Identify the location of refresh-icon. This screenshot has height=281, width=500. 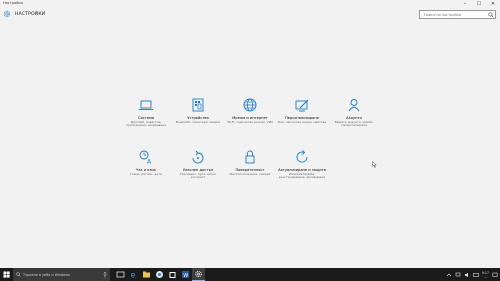
(302, 156).